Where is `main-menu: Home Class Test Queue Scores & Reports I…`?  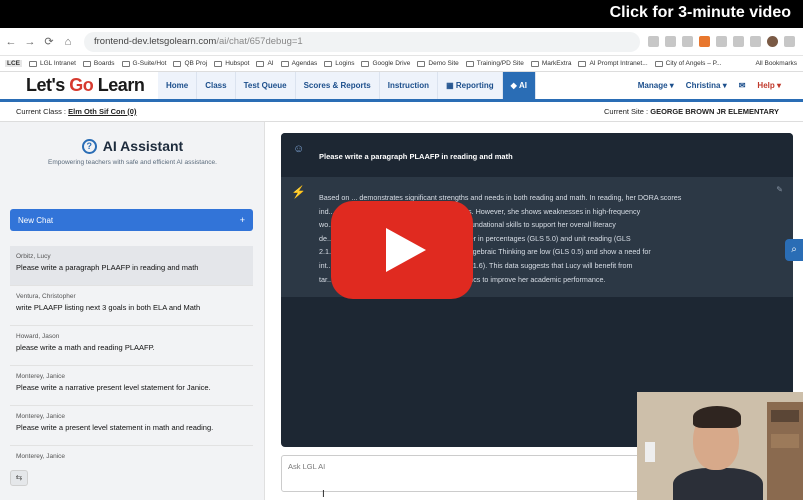
main-menu: Home Class Test Queue Scores & Reports I… is located at coordinates (347, 85).